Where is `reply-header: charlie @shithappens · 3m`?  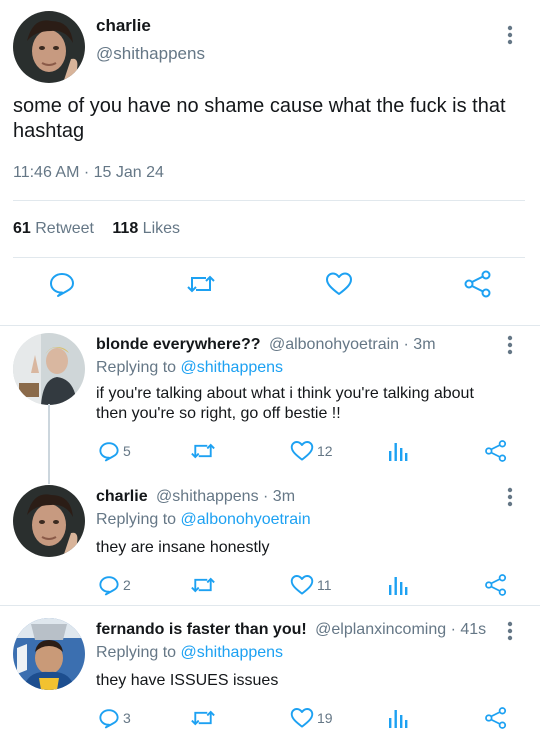
reply-header: charlie @shithappens · 3m is located at coordinates (195, 497).